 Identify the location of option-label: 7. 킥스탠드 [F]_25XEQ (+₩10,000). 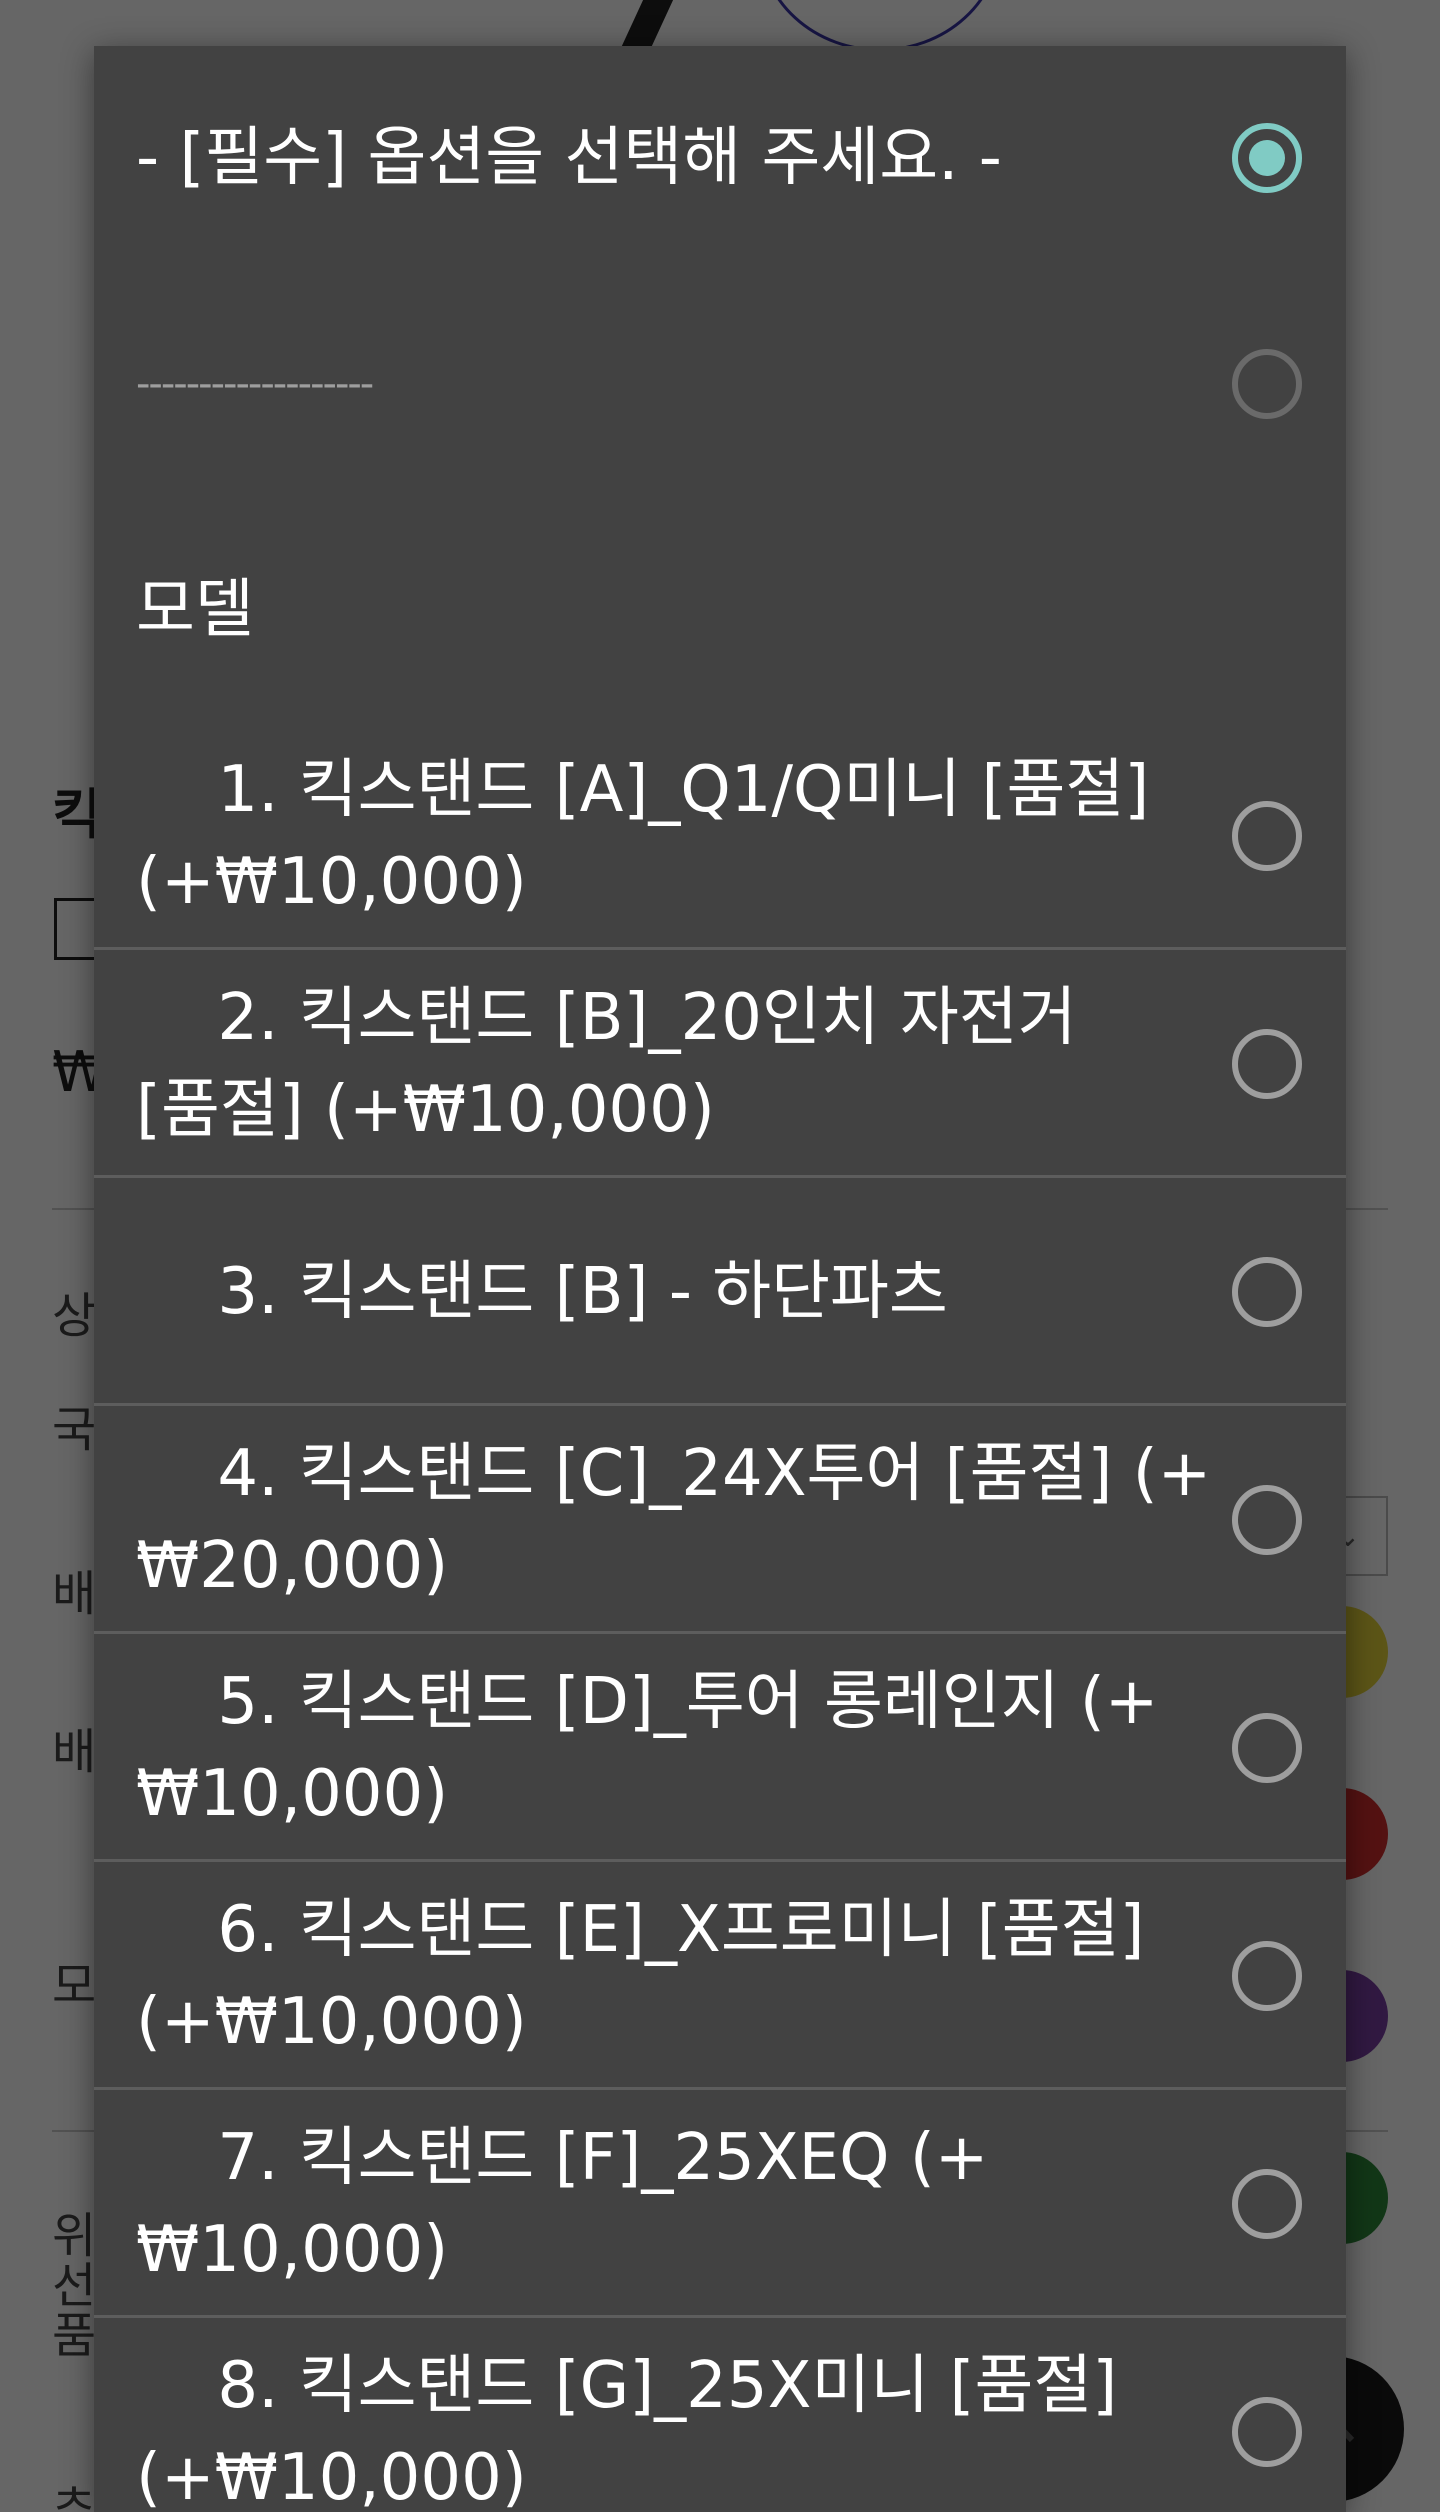
(562, 2204).